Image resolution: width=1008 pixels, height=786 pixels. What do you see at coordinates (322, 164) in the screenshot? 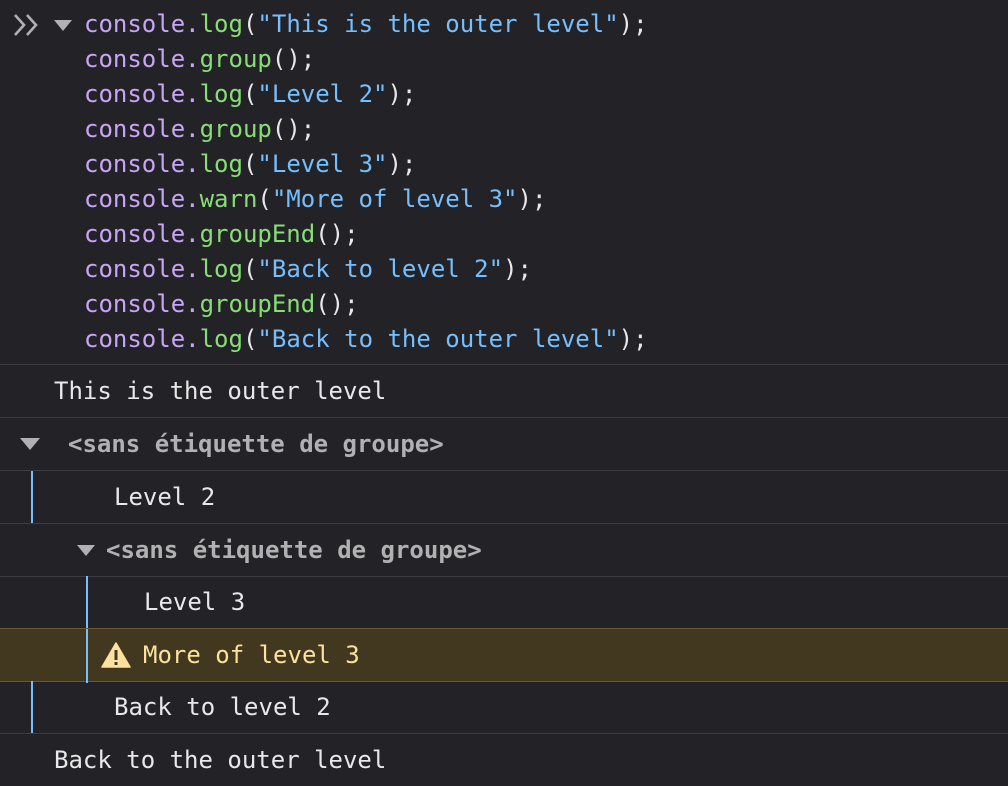
I see `code-token-str: "Level 3"` at bounding box center [322, 164].